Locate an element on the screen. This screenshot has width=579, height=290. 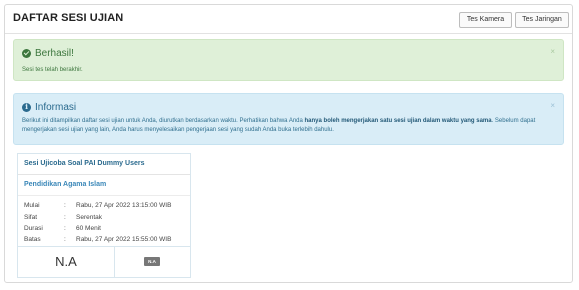
session-name: Sesi Ujicoba Soal PAI Dummy Users is located at coordinates (104, 164).